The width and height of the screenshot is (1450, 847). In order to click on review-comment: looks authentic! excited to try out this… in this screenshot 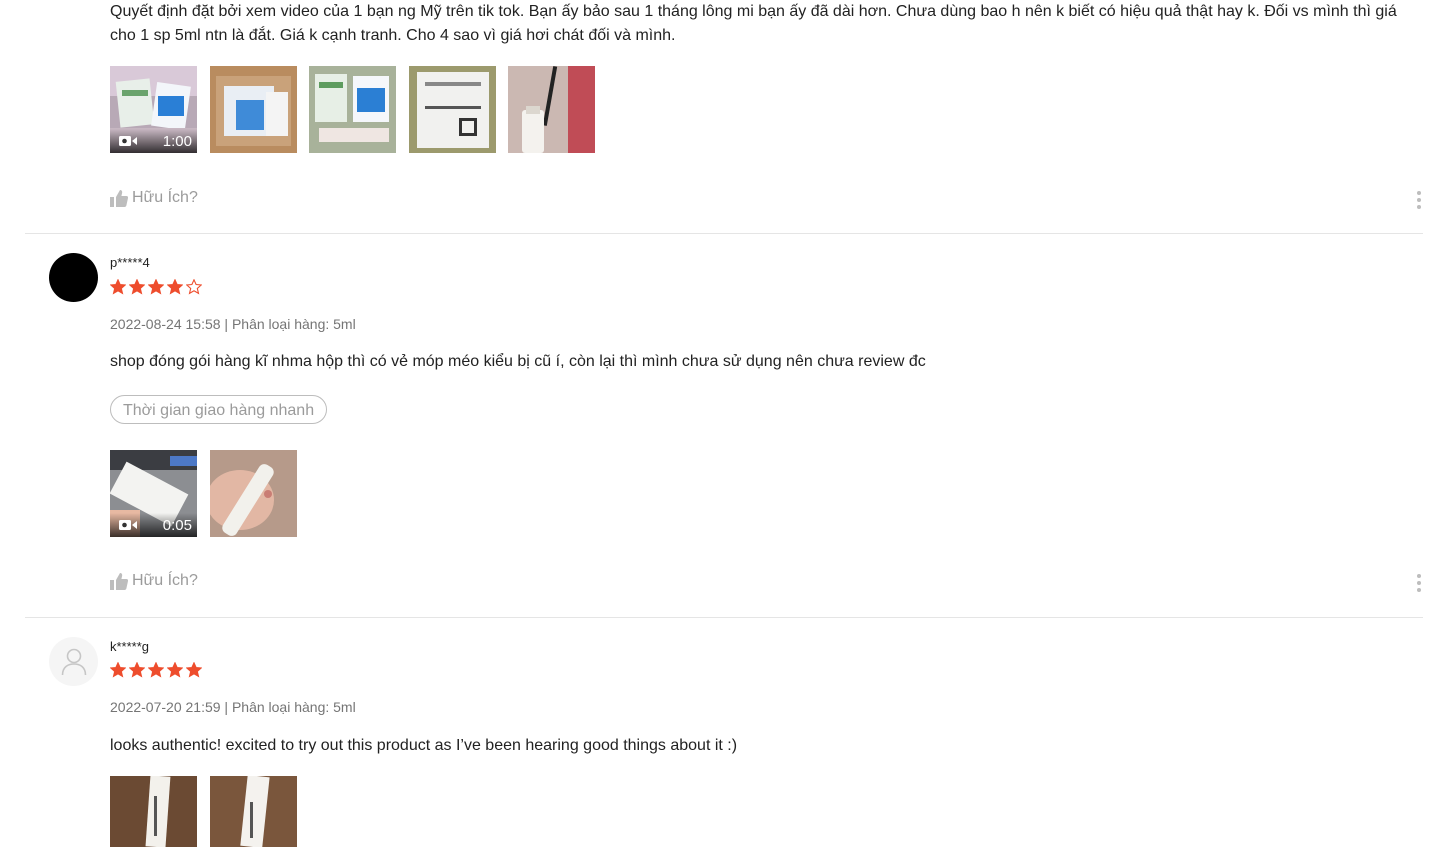, I will do `click(424, 745)`.